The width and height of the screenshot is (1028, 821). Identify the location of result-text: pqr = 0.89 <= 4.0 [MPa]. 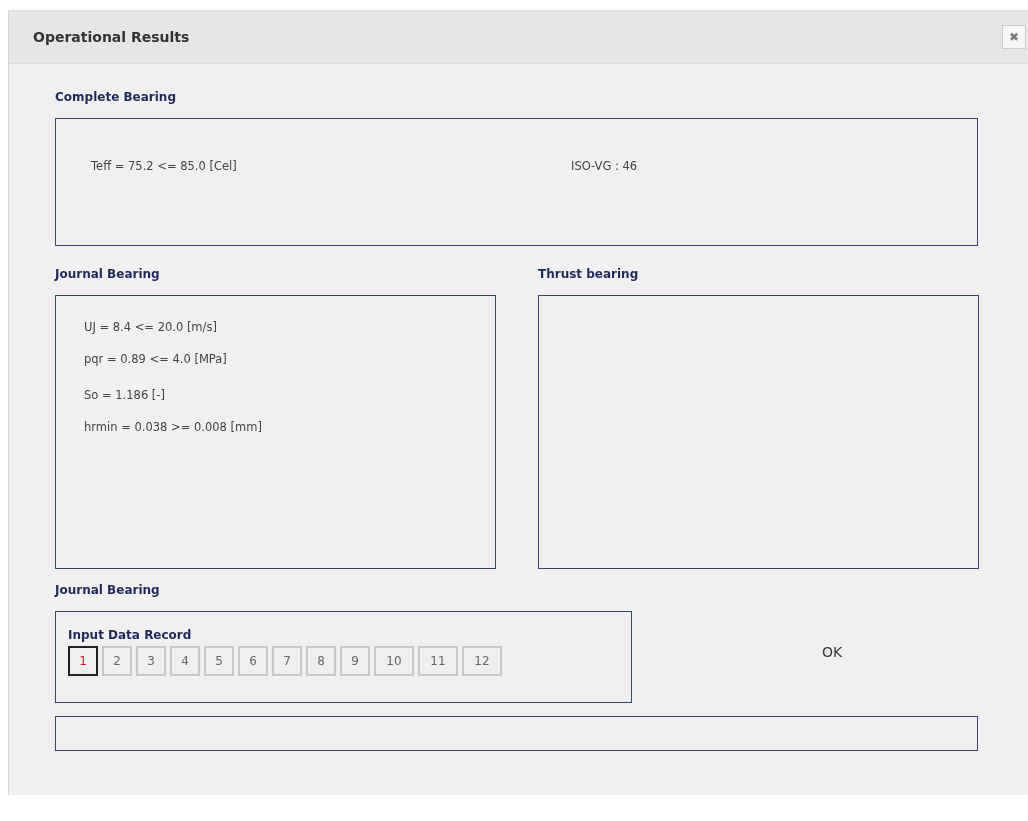
(156, 359).